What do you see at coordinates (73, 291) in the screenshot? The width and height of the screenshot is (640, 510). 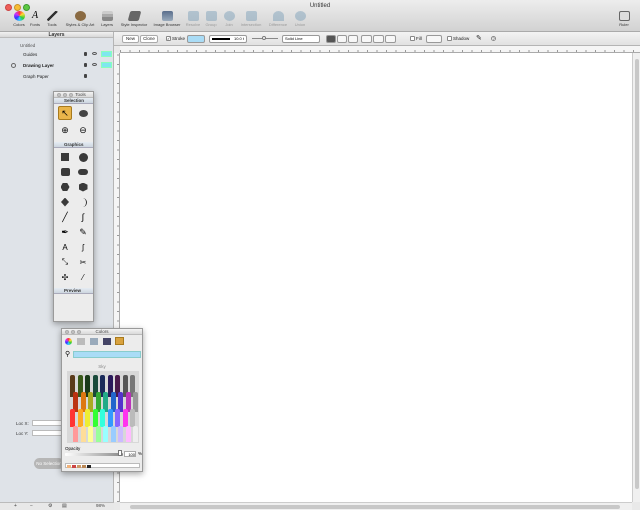 I see `preview-section-header: Preview` at bounding box center [73, 291].